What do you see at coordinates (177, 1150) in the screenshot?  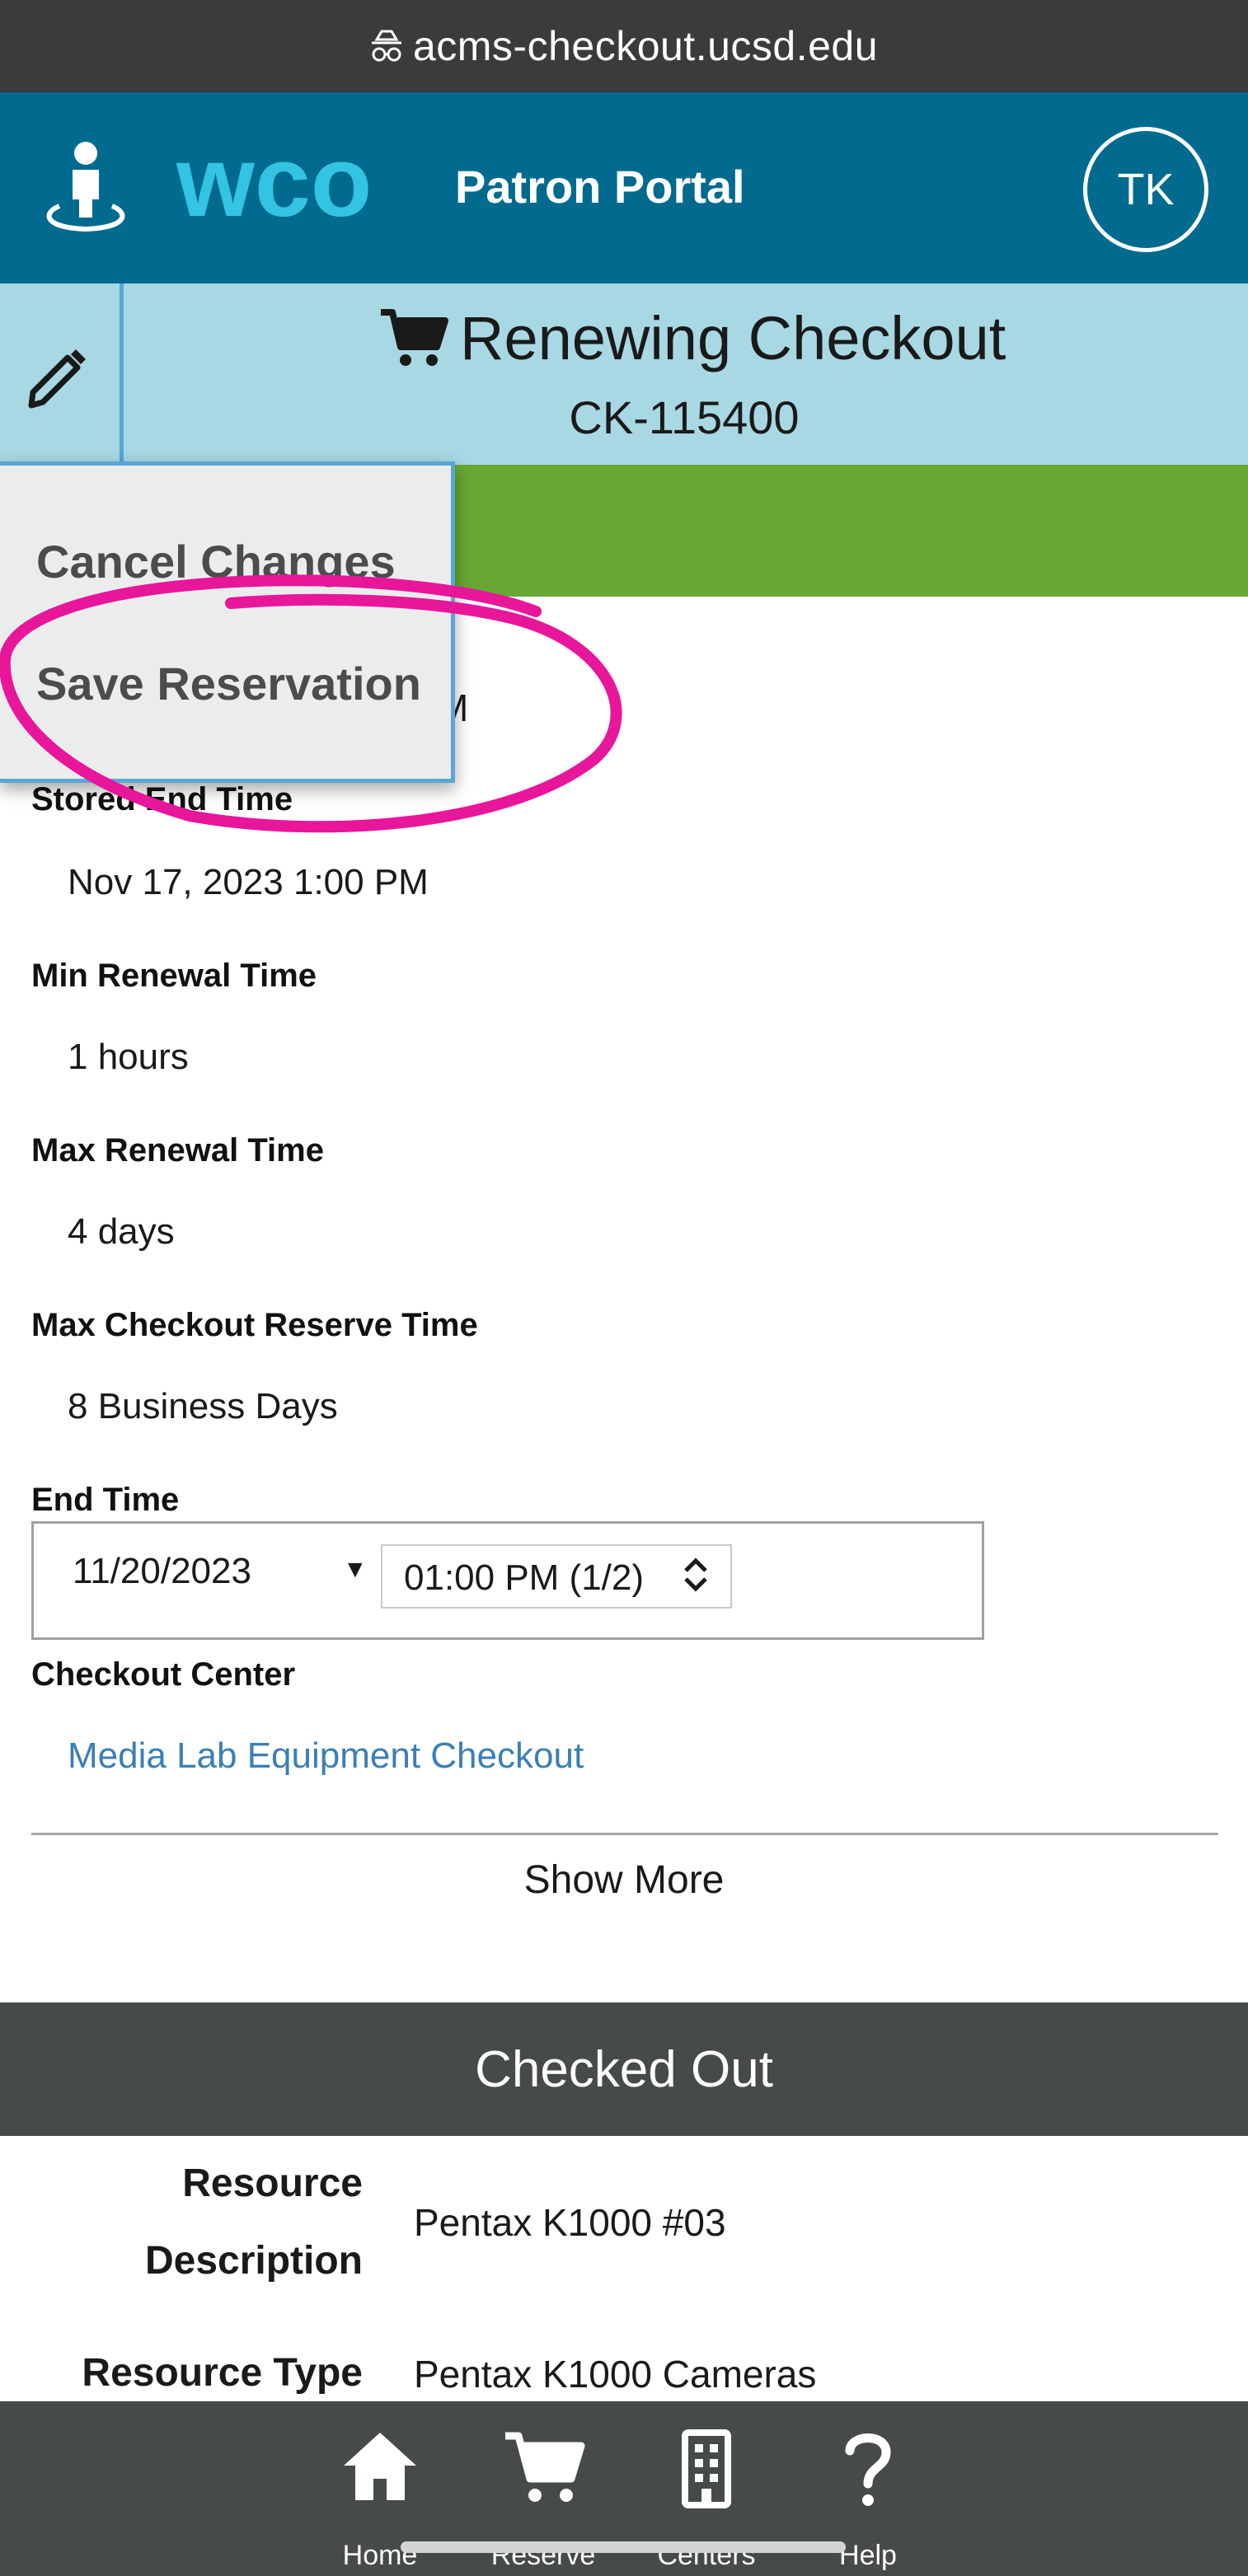 I see `max-renewal-label: Max Renewal Time` at bounding box center [177, 1150].